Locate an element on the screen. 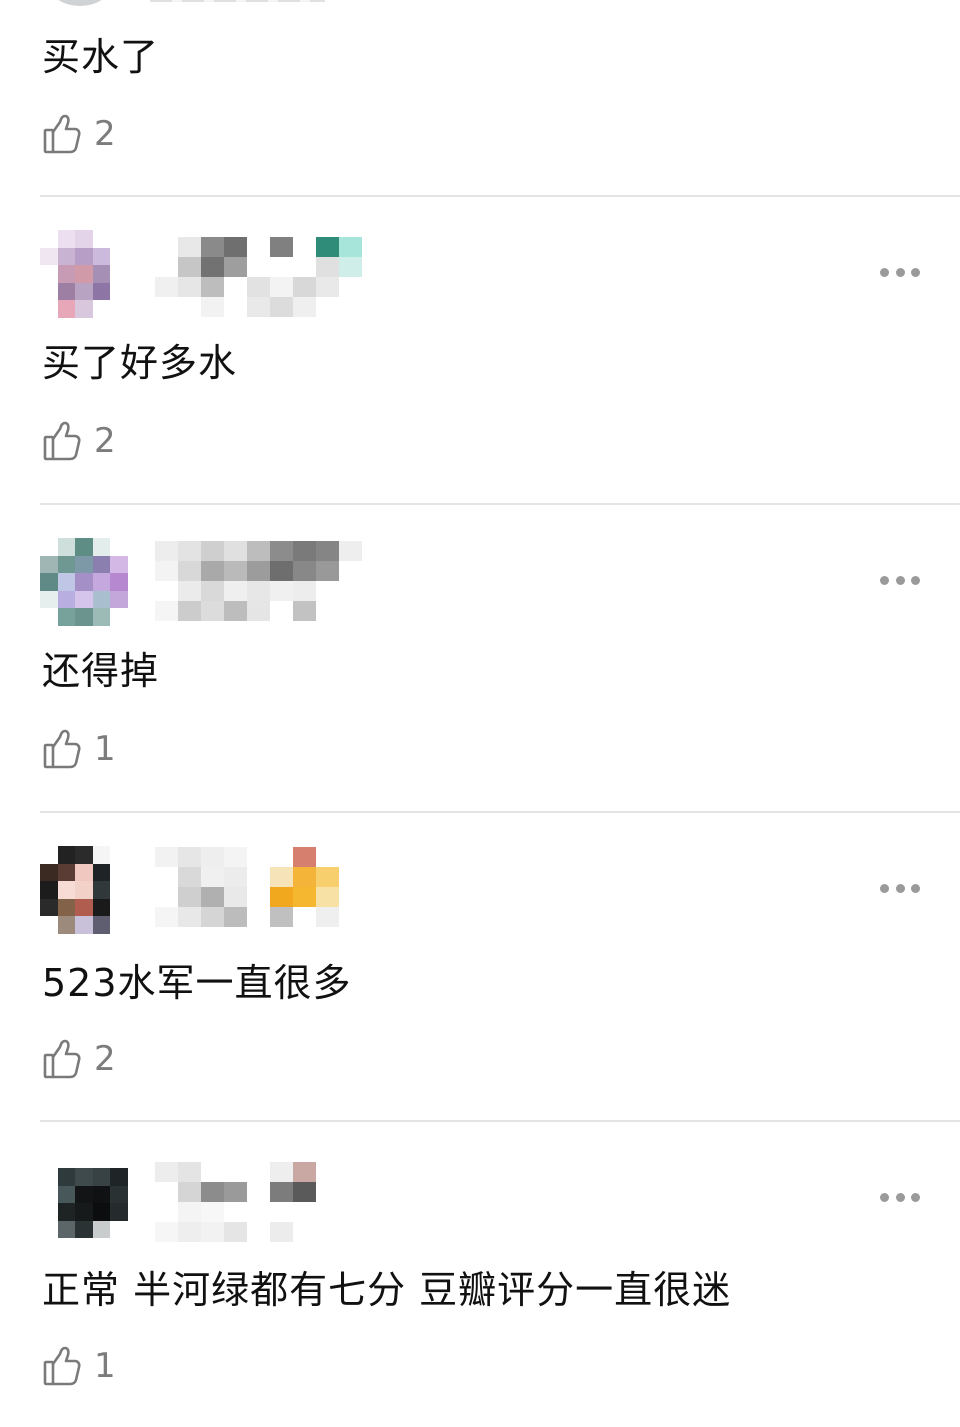 This screenshot has height=1427, width=960. comment-text: 买了好多水 is located at coordinates (140, 363).